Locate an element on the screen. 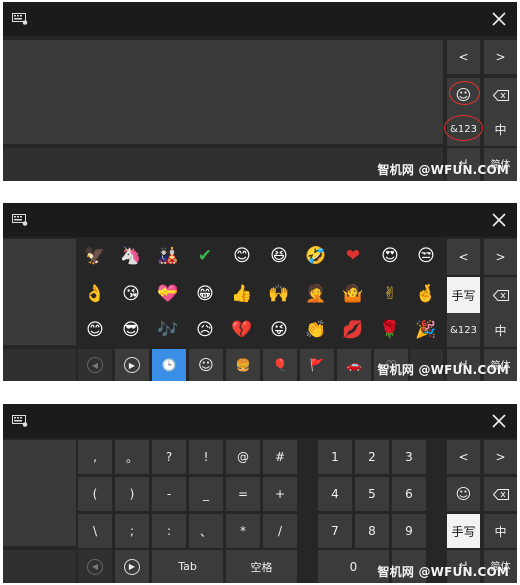 The width and height of the screenshot is (520, 585). emoji-key: ☺ is located at coordinates (463, 494).